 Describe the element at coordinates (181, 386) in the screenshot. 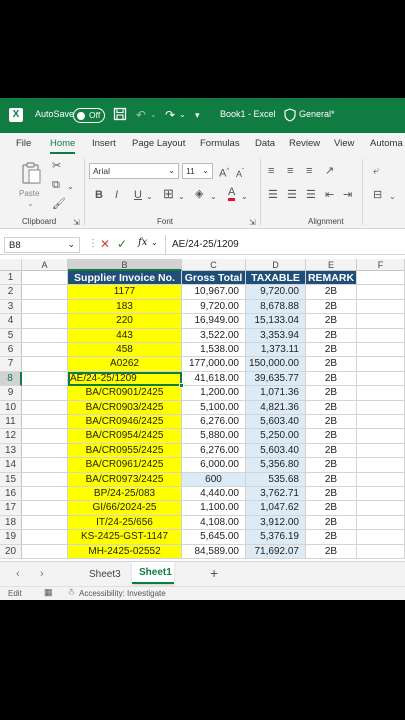

I see `fill-handle` at that location.